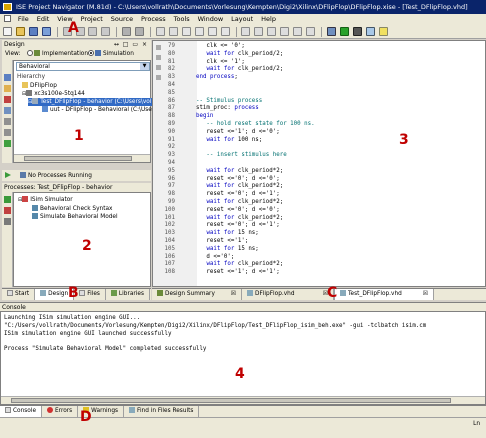  I want to click on code-line: 99 wait for clk_period*2;, so click(234, 203).